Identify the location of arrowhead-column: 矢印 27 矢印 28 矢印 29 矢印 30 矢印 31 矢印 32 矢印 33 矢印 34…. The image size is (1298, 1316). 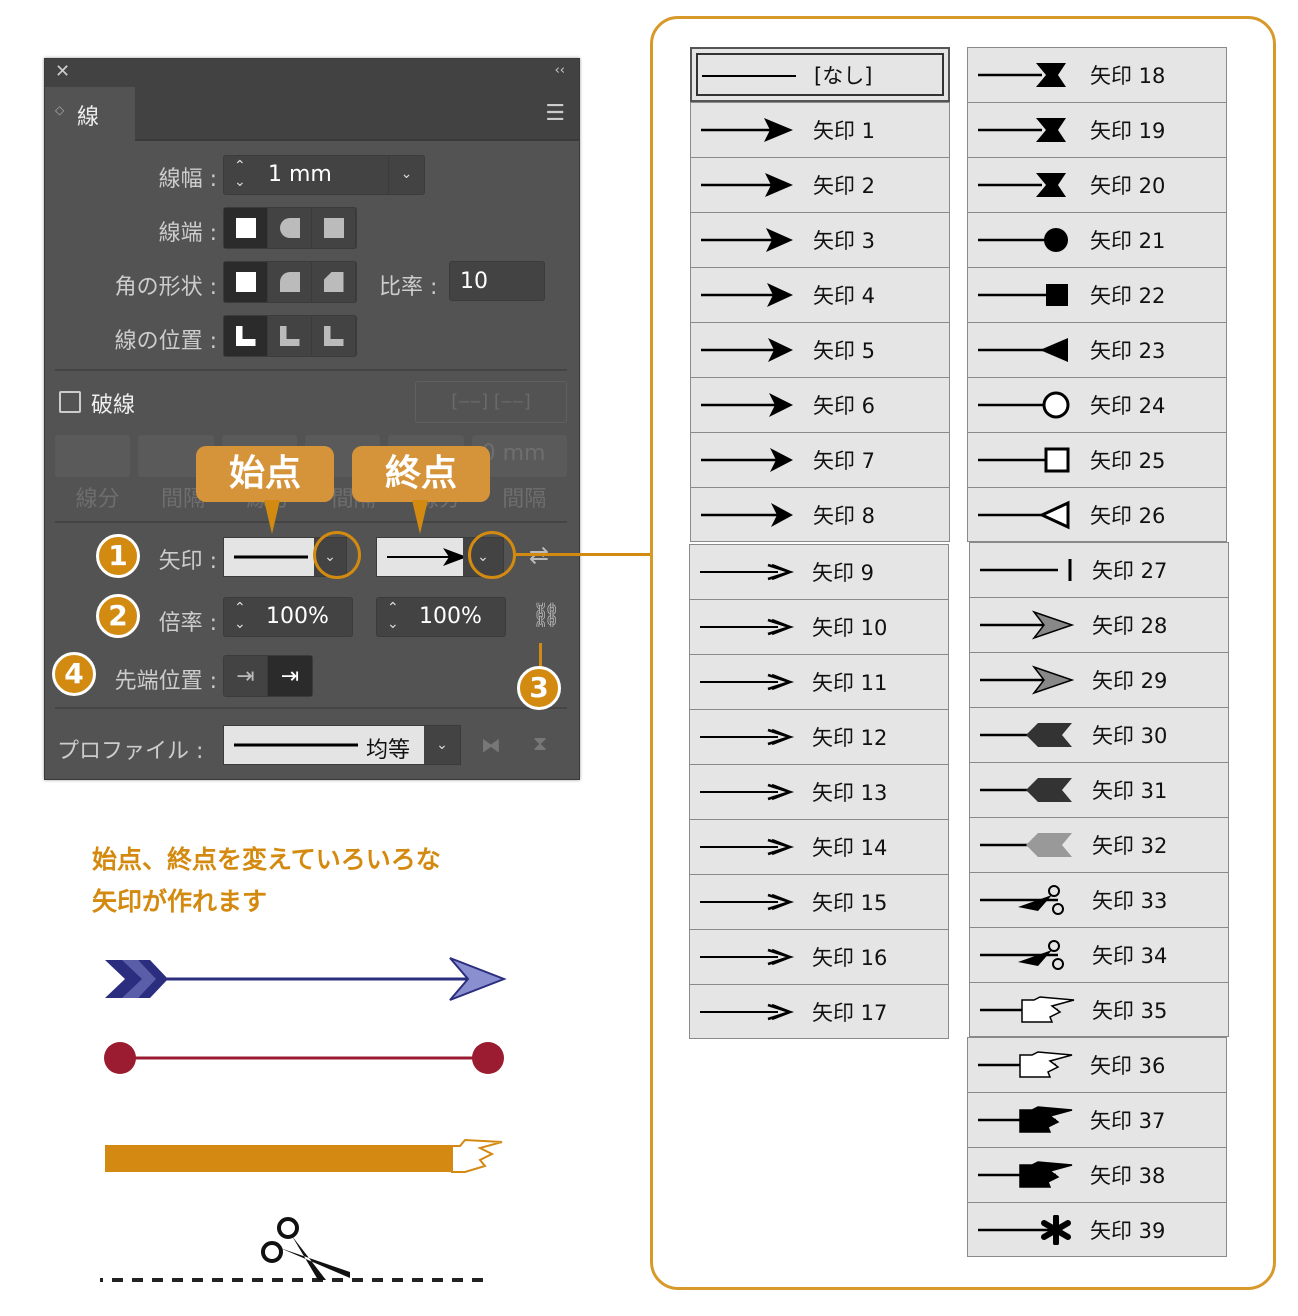
(1099, 789).